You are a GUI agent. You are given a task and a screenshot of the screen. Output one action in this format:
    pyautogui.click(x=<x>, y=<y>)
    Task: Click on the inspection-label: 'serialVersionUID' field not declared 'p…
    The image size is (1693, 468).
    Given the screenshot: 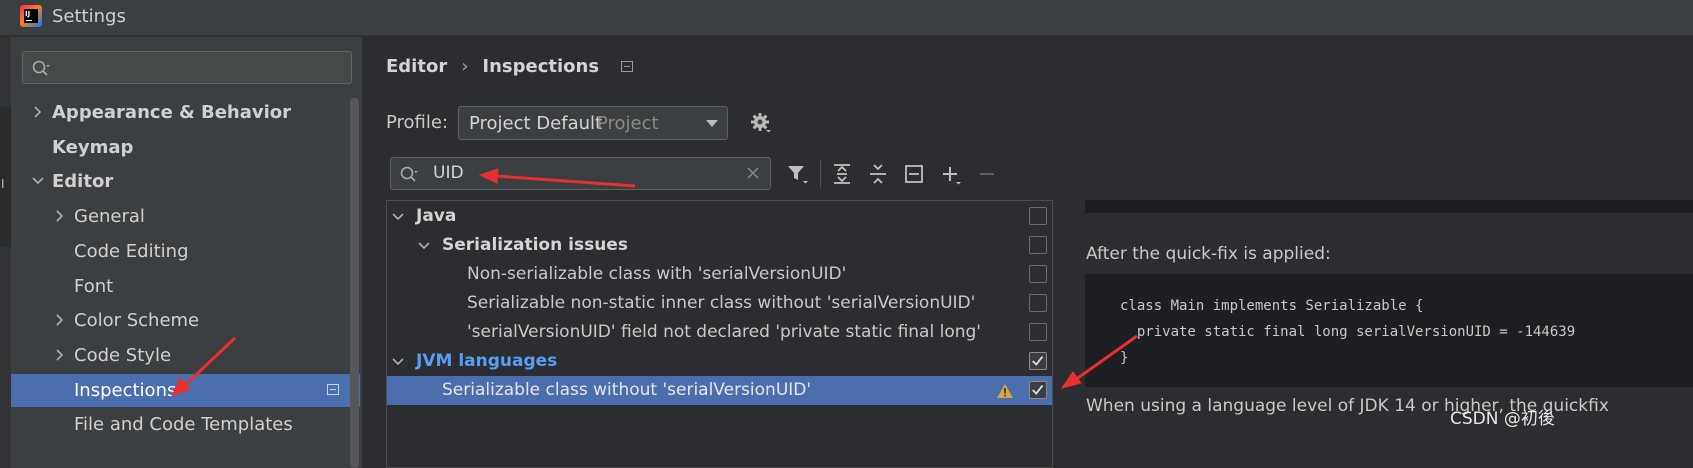 What is the action you would take?
    pyautogui.click(x=724, y=332)
    